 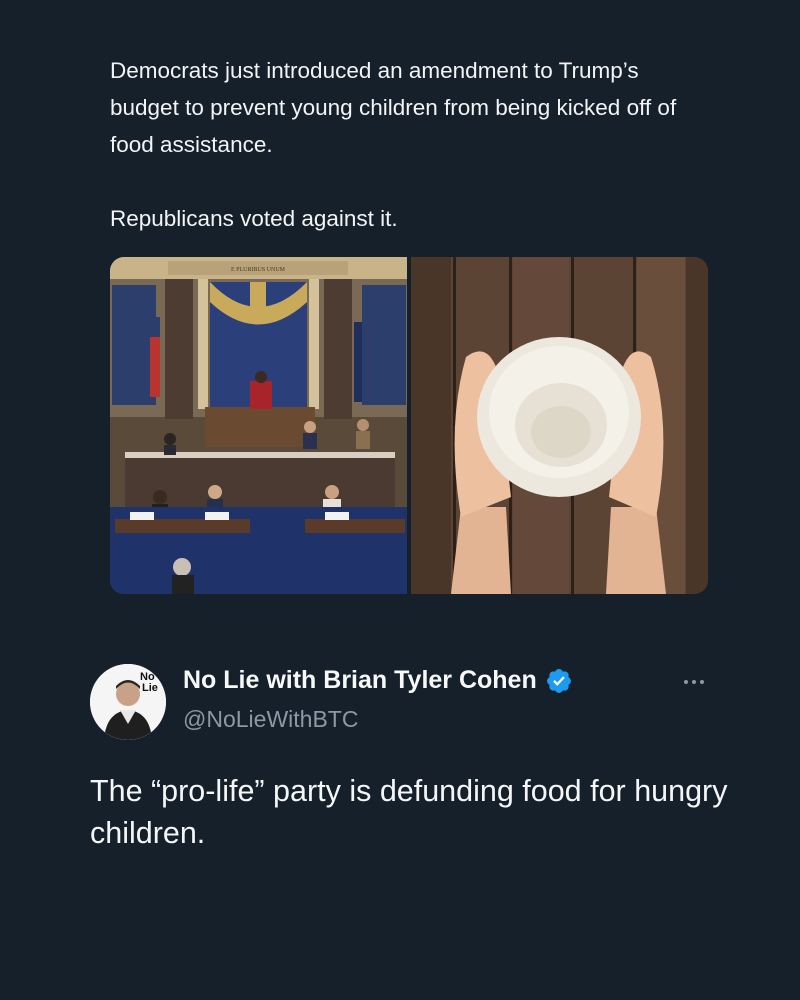 I want to click on motto-banner: E PLURIBUS UNUM, so click(x=258, y=270).